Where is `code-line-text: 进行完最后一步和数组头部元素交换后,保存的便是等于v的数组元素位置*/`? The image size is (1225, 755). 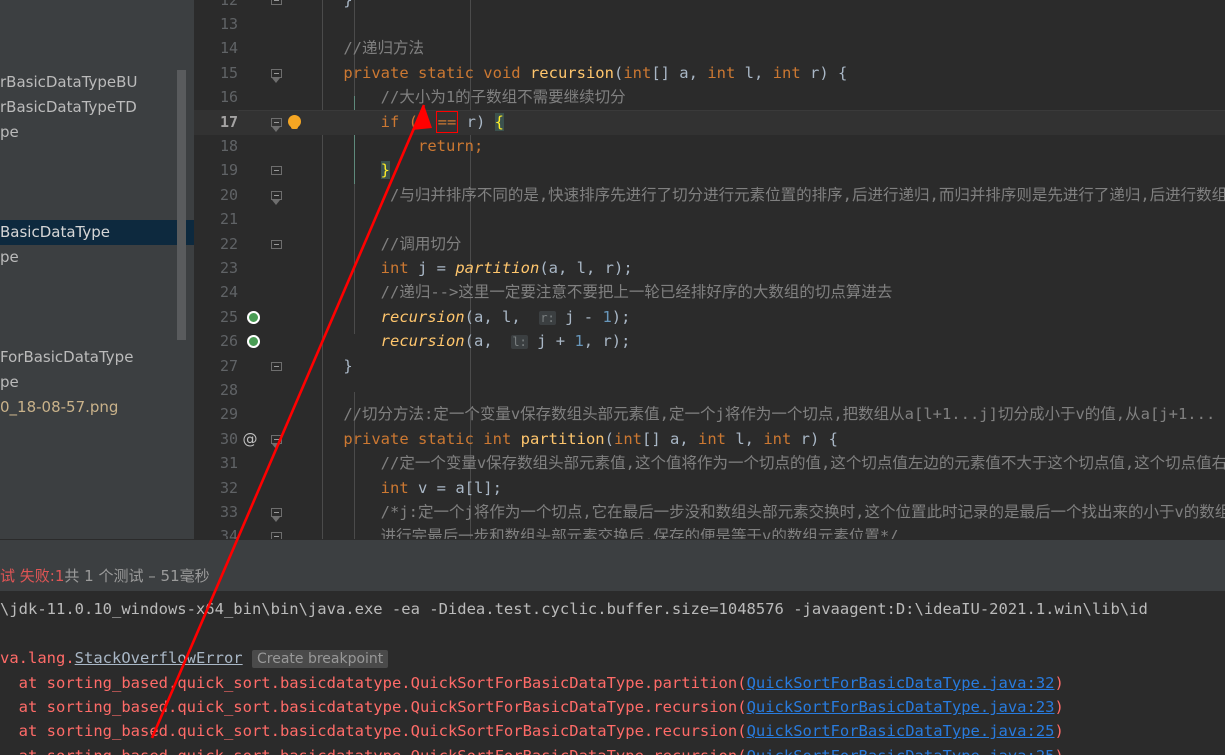 code-line-text: 进行完最后一步和数组头部元素交换后,保存的便是等于v的数组元素位置*/ is located at coordinates (602, 533).